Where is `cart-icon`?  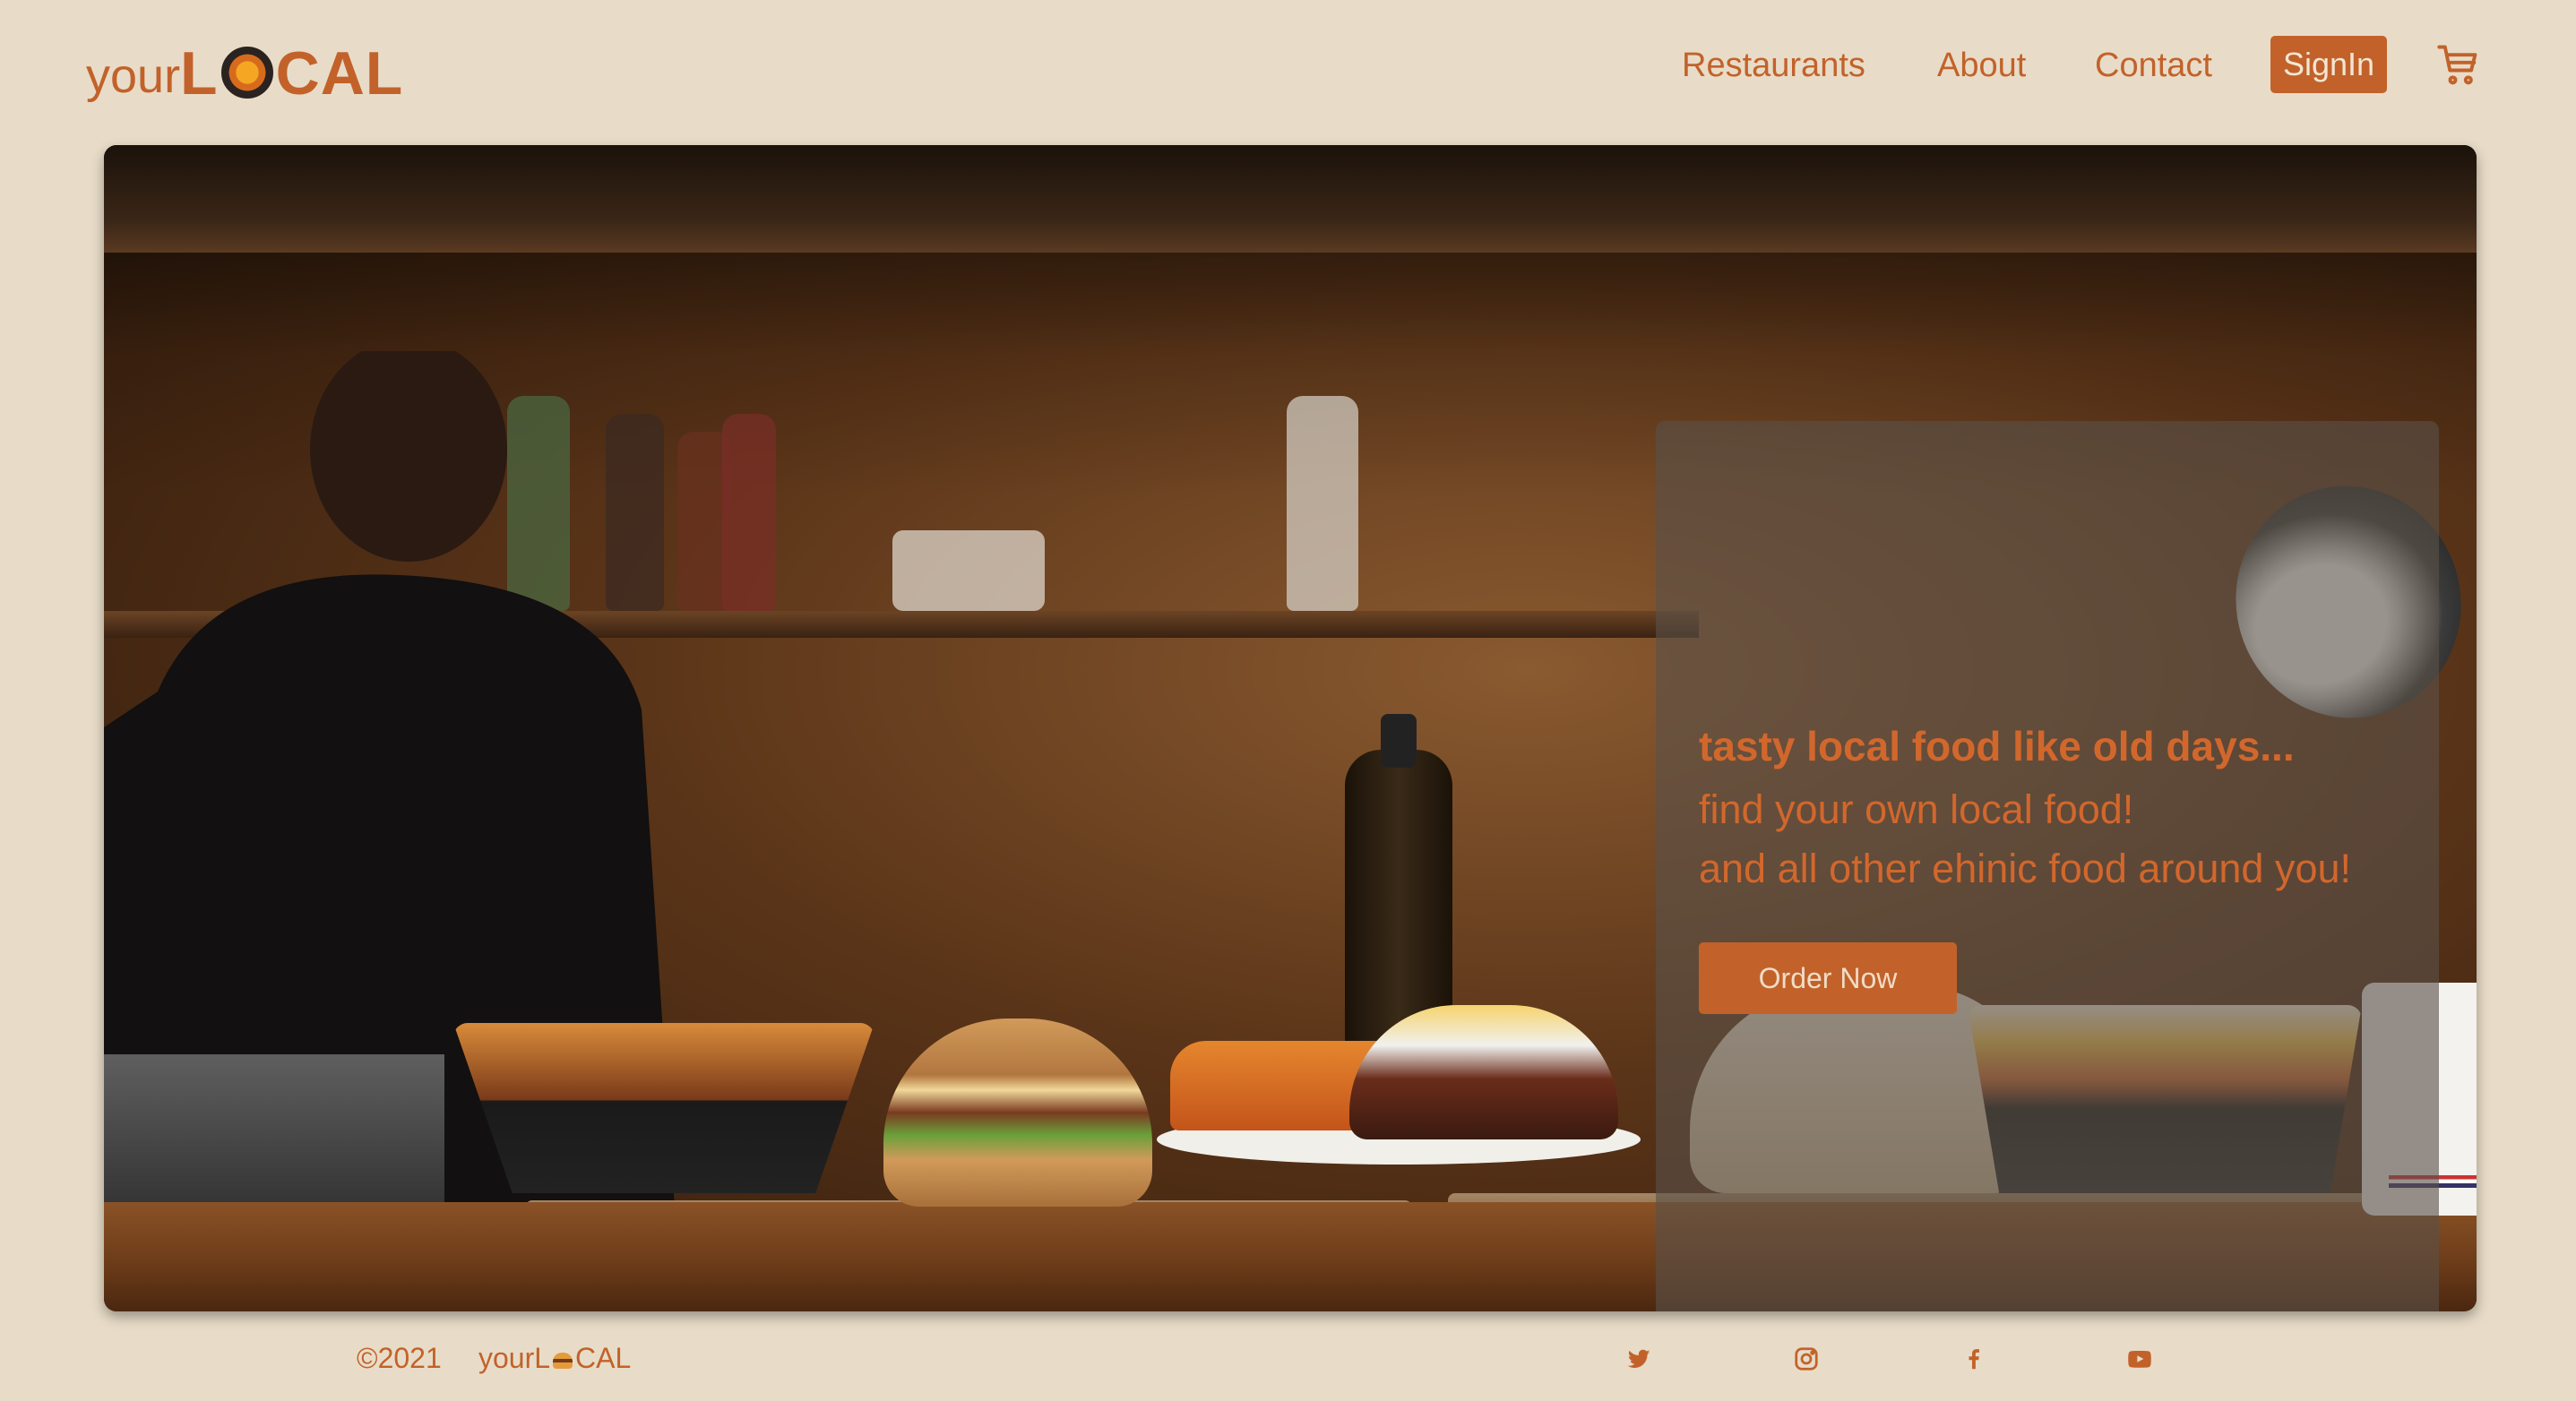
cart-icon is located at coordinates (2458, 64).